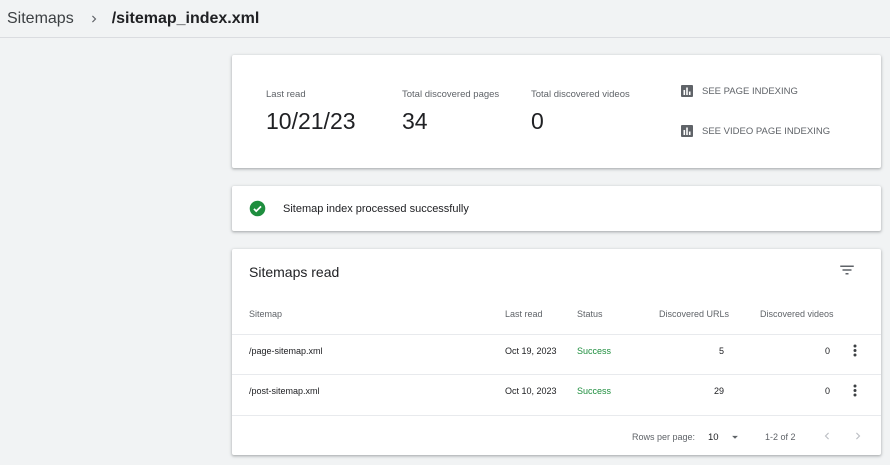  I want to click on arrow-drop-down-icon, so click(734, 437).